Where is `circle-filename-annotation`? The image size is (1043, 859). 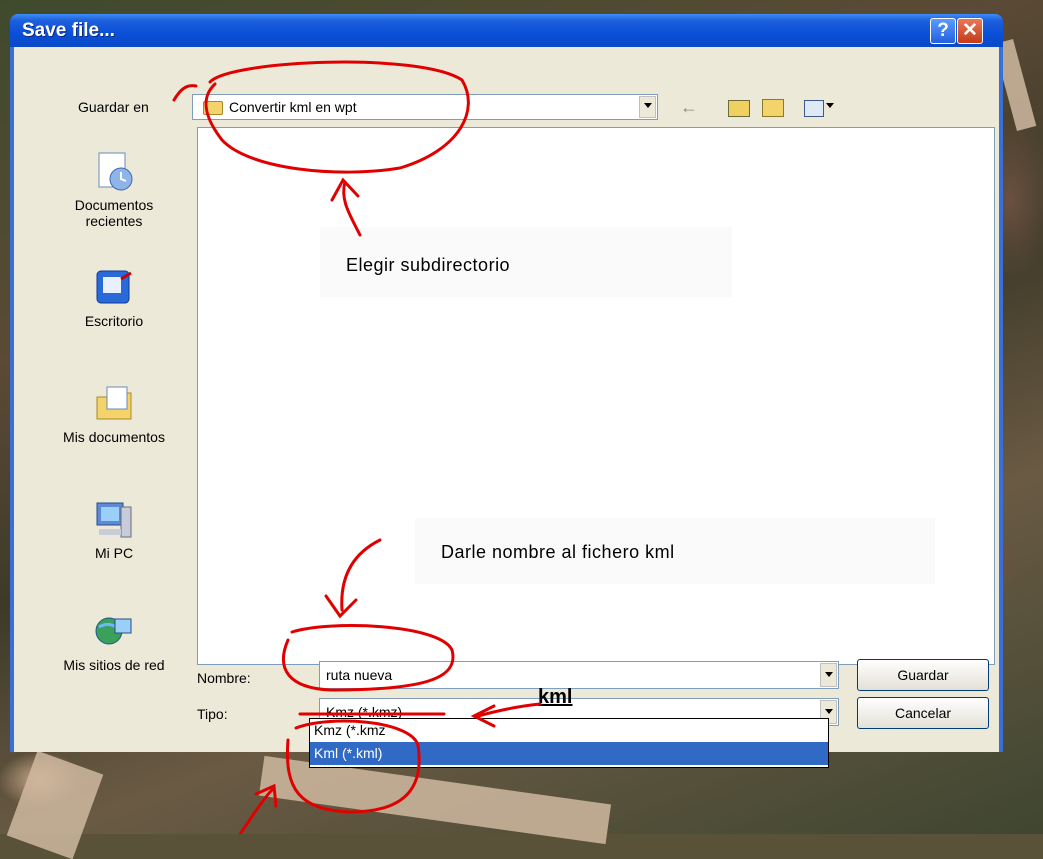
circle-filename-annotation is located at coordinates (368, 658).